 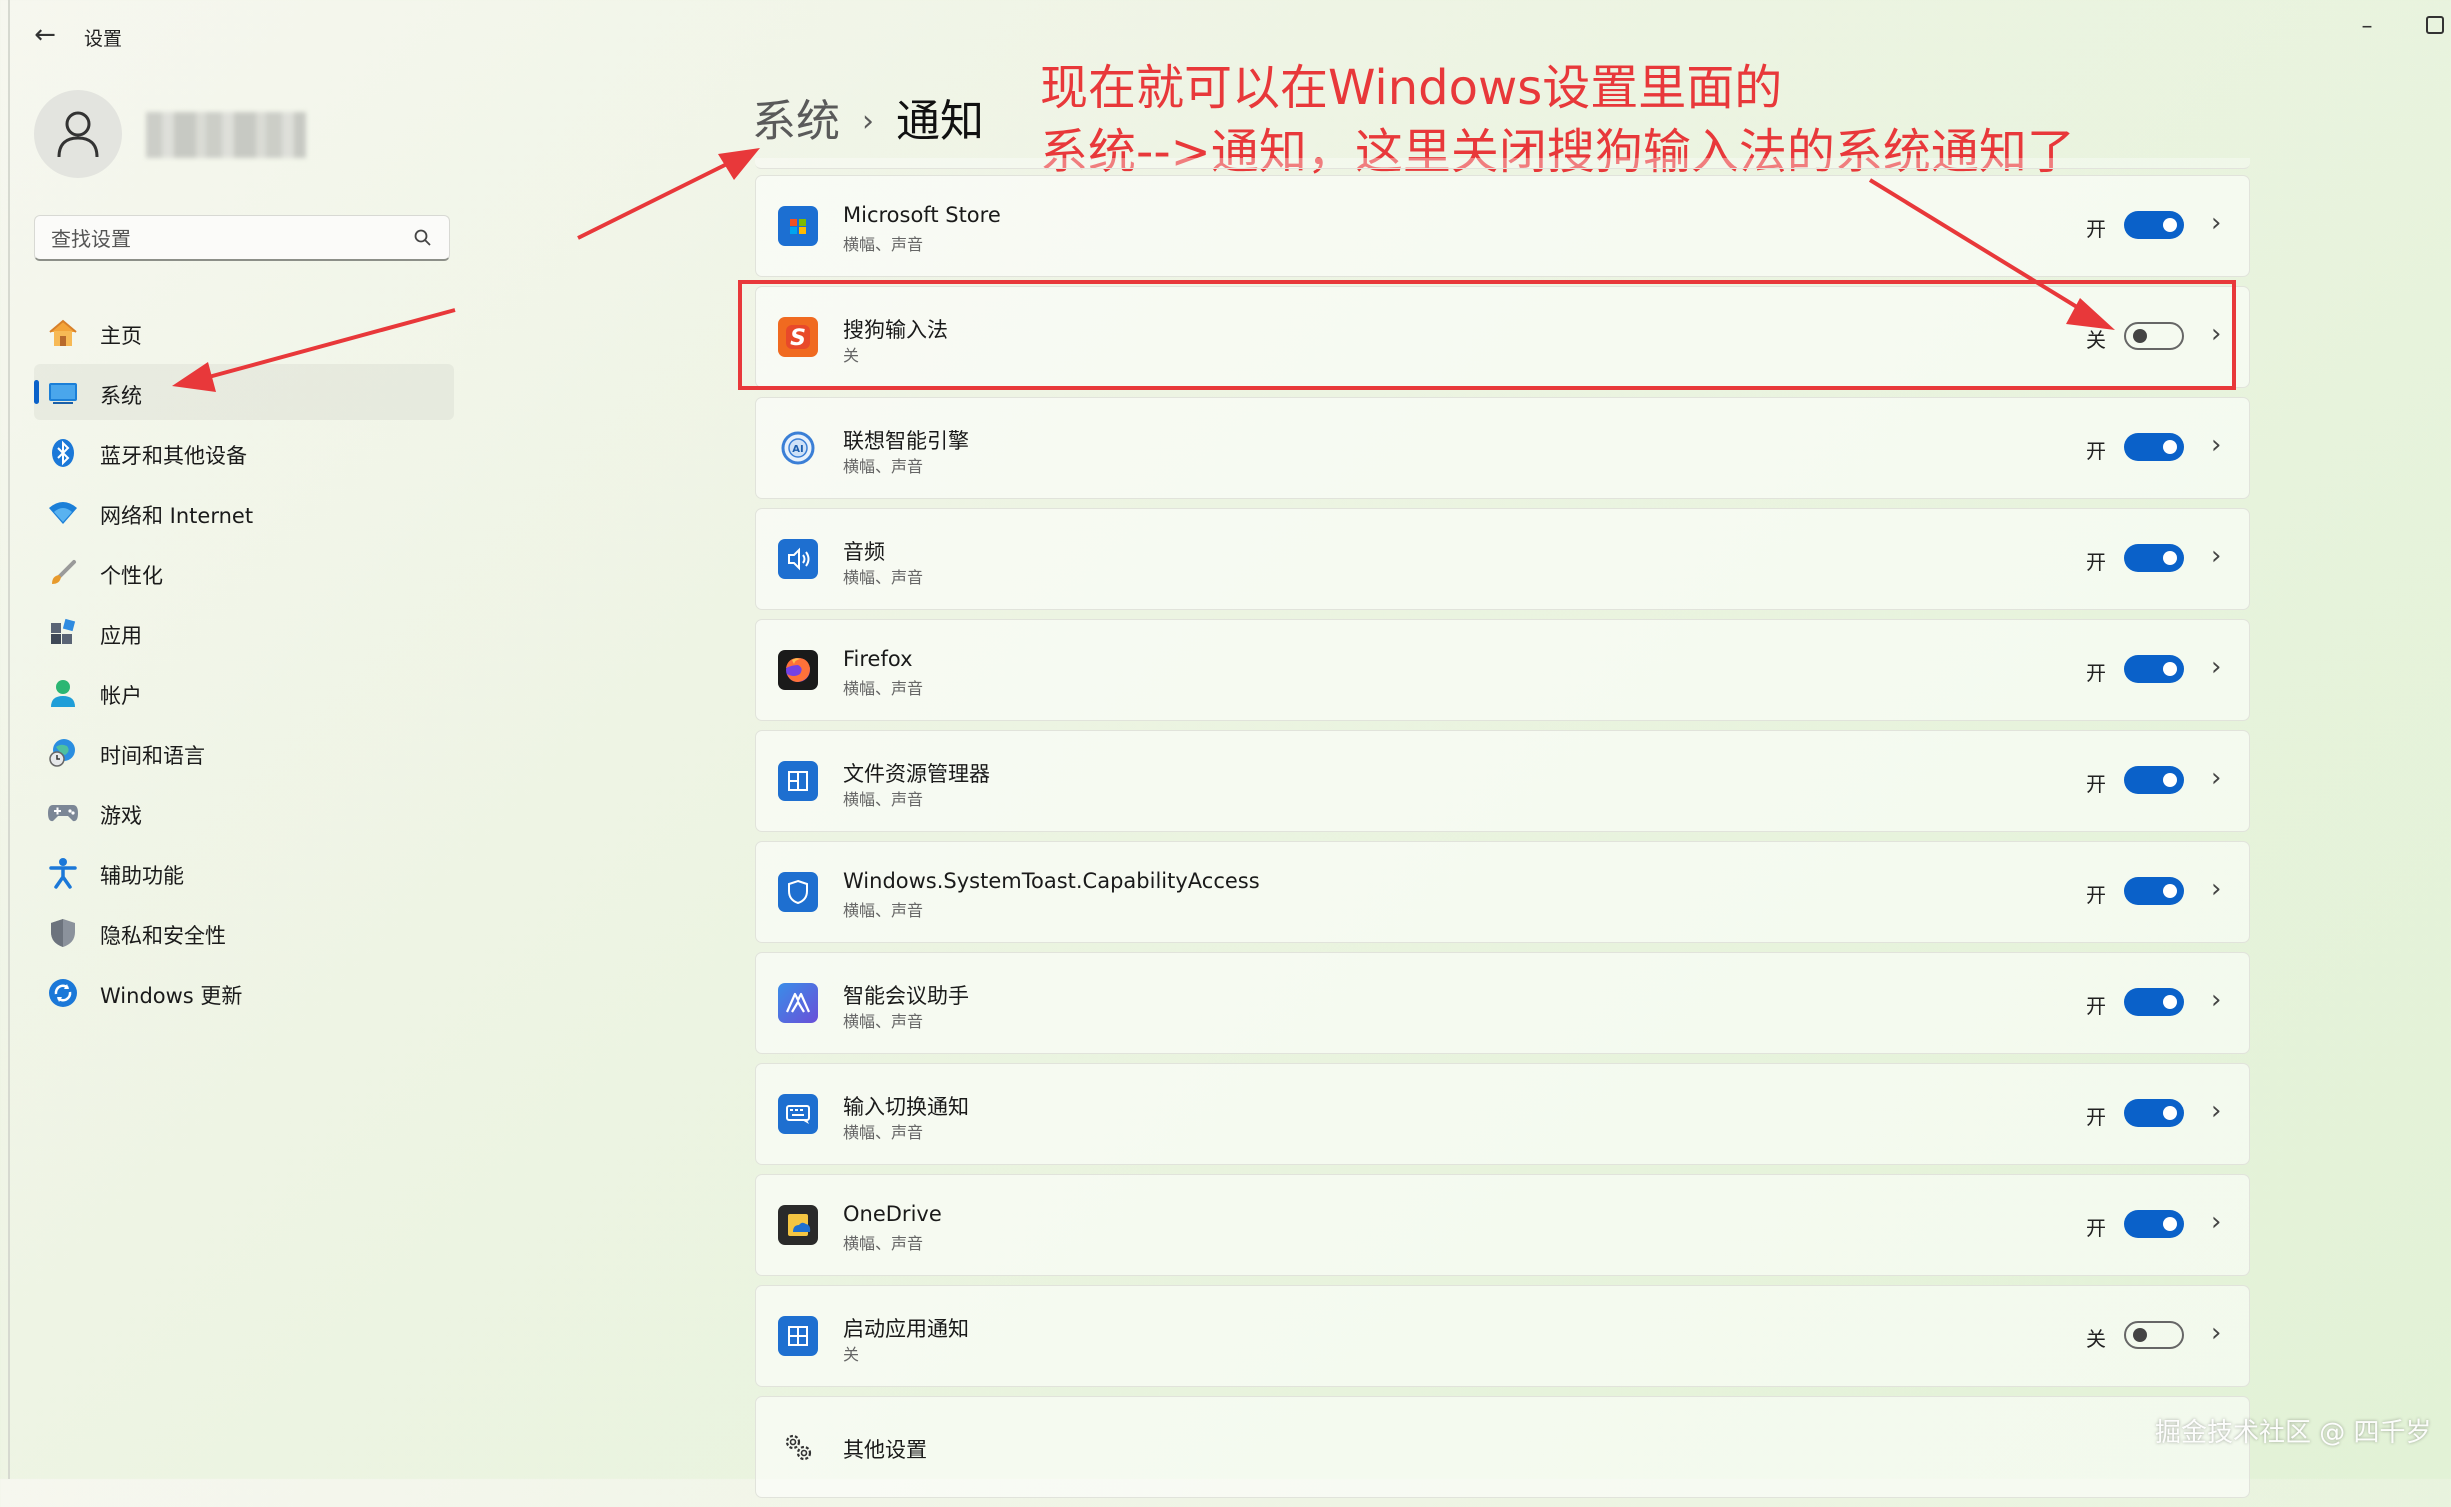 What do you see at coordinates (36, 392) in the screenshot?
I see `selection-indicator` at bounding box center [36, 392].